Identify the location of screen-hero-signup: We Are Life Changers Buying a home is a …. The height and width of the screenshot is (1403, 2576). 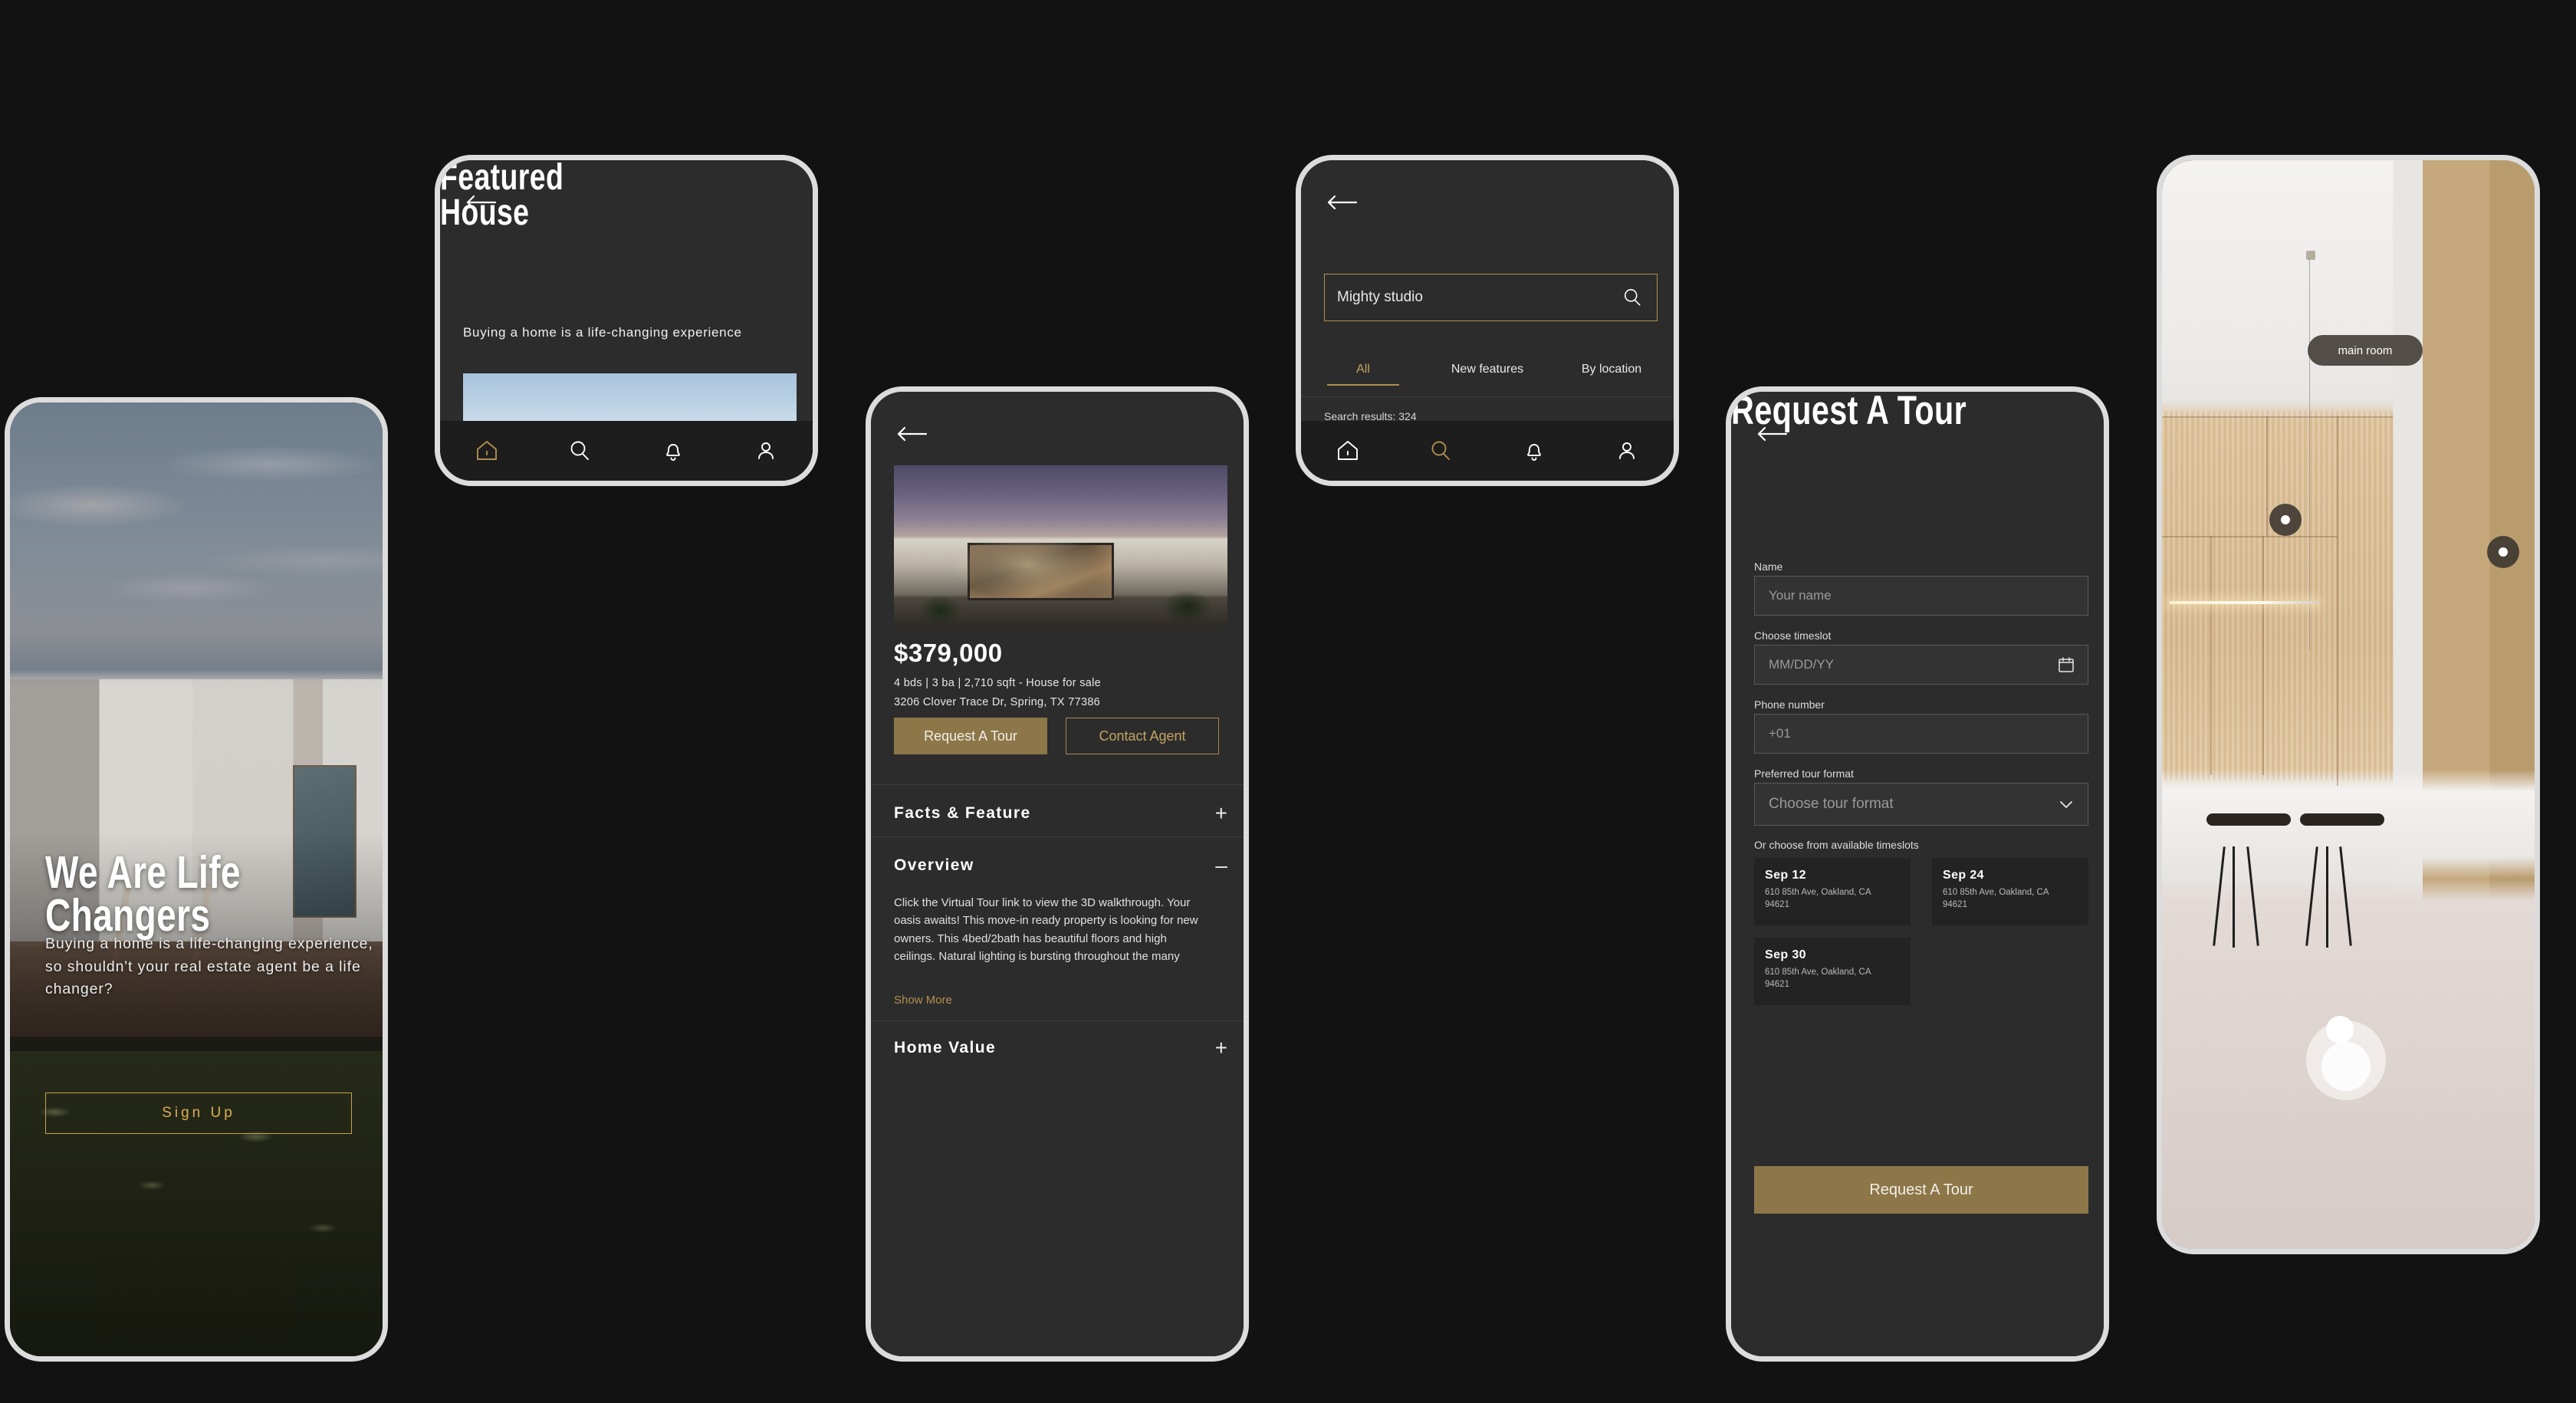
(196, 879).